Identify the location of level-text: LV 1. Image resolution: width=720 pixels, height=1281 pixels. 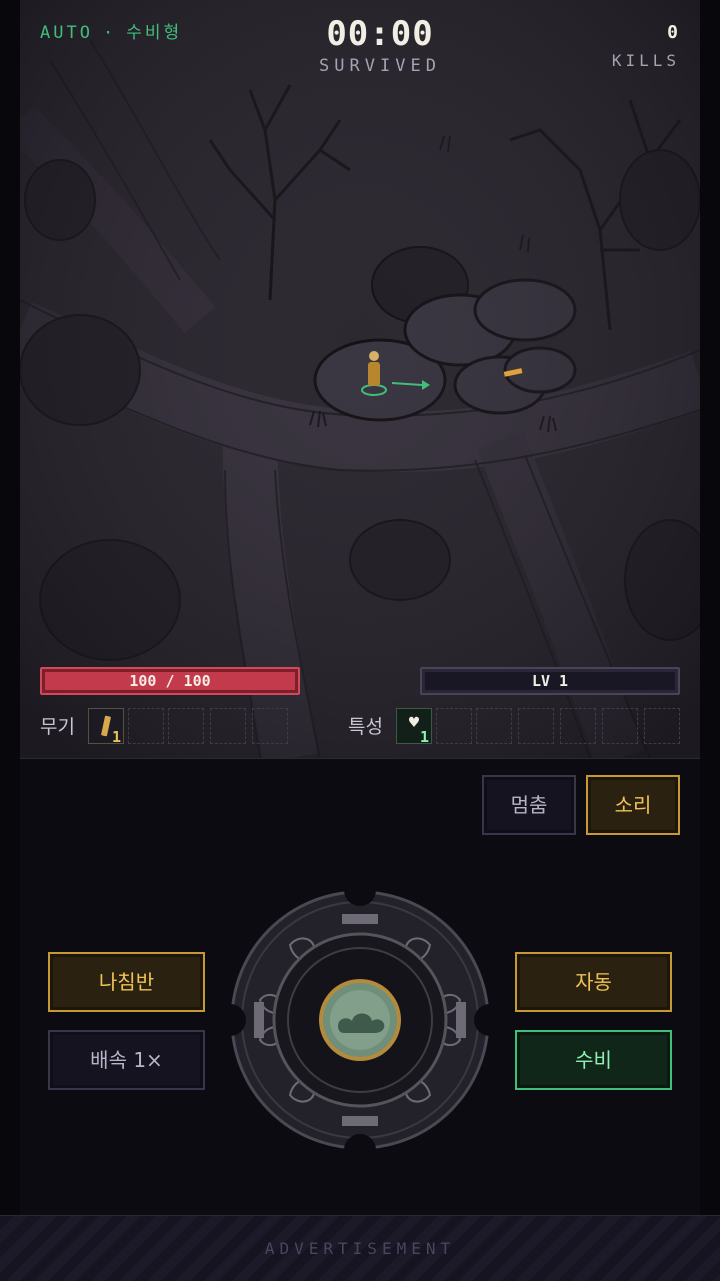
(550, 681).